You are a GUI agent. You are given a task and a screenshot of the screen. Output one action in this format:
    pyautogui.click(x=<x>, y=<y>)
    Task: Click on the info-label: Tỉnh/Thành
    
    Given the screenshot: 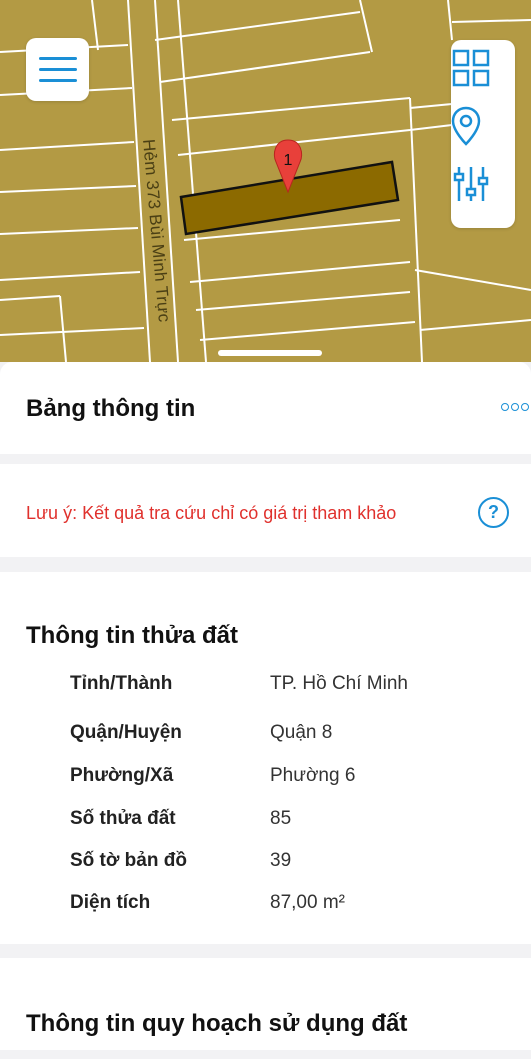 What is the action you would take?
    pyautogui.click(x=121, y=683)
    